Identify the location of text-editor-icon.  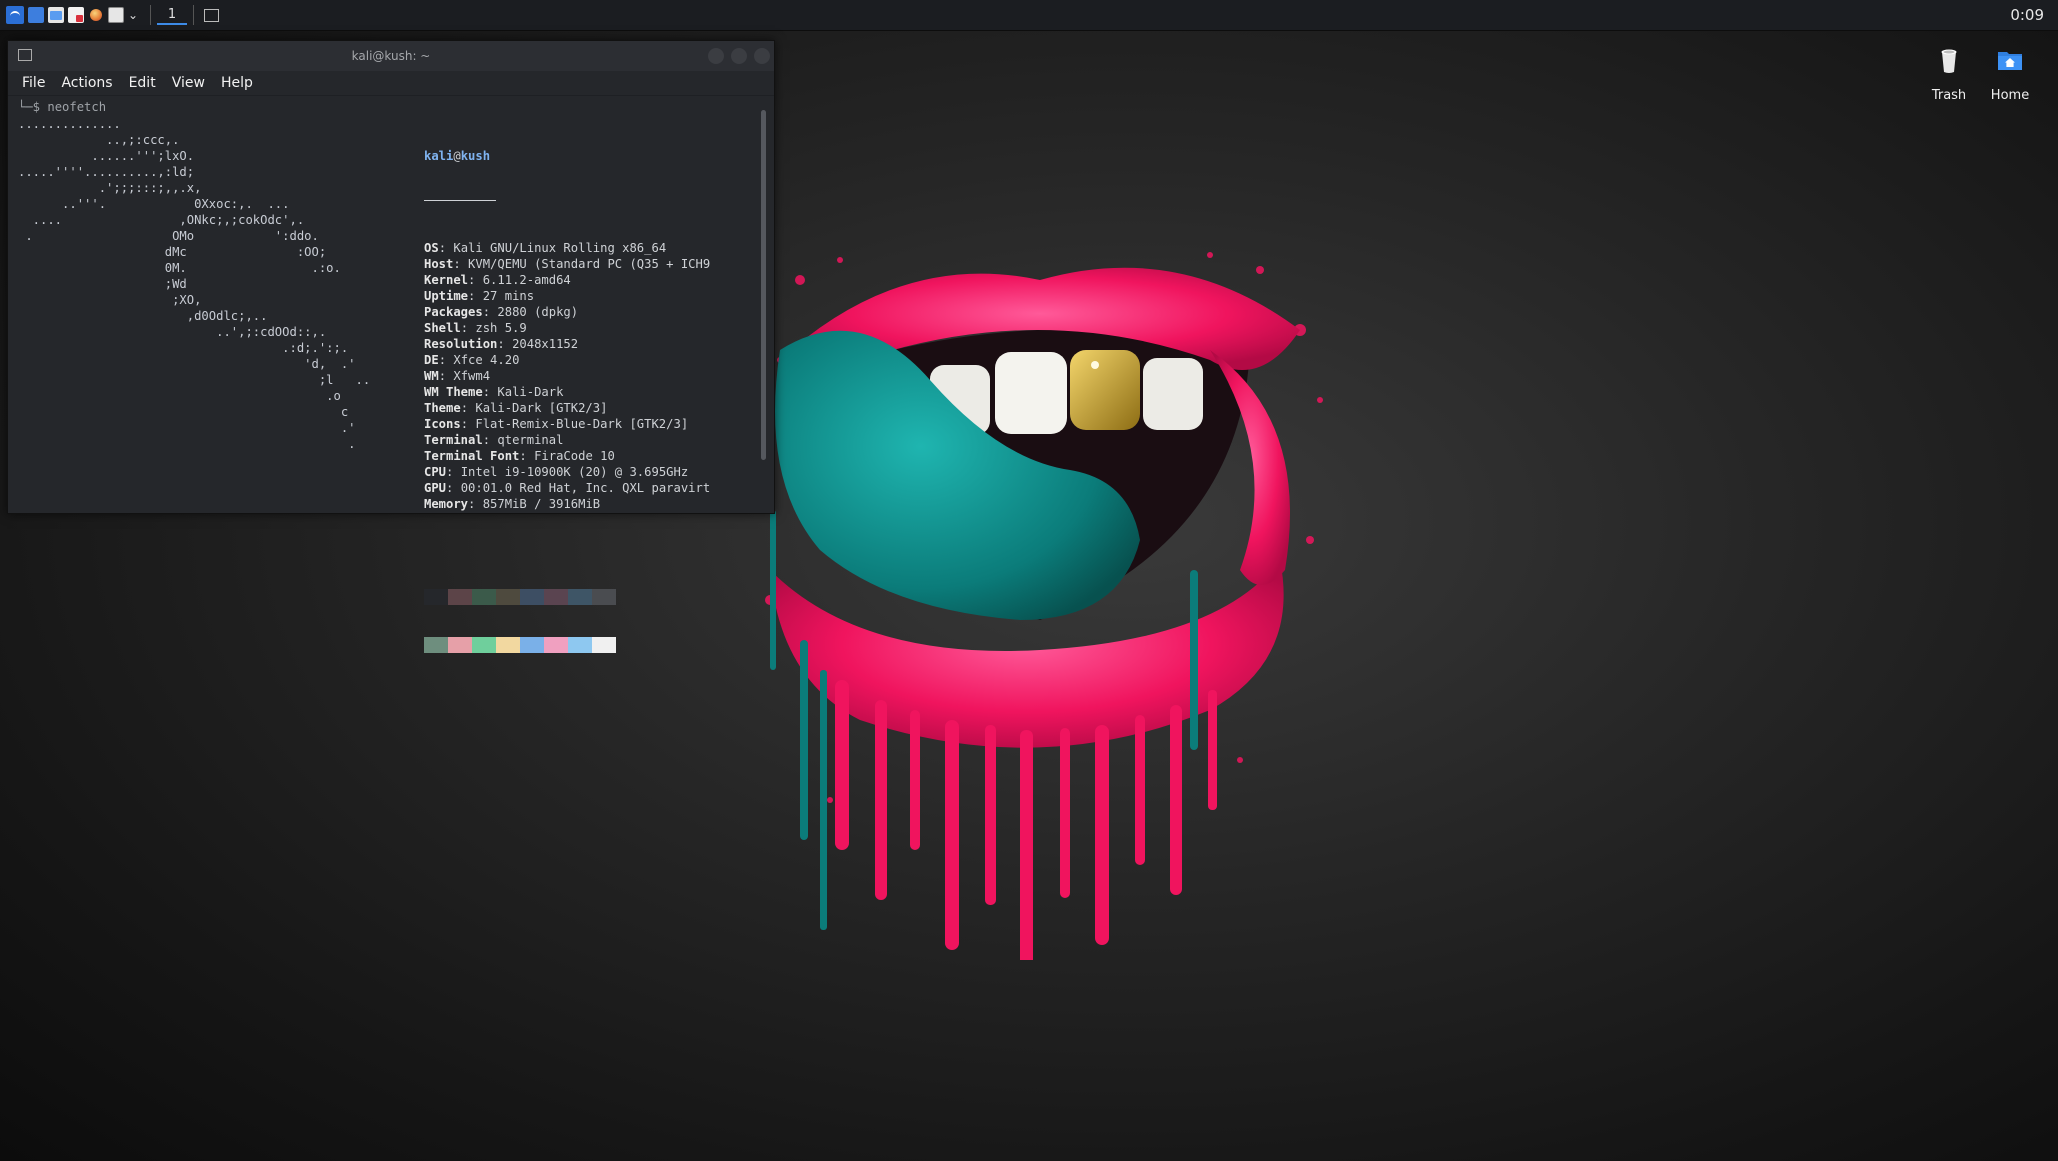
(76, 15).